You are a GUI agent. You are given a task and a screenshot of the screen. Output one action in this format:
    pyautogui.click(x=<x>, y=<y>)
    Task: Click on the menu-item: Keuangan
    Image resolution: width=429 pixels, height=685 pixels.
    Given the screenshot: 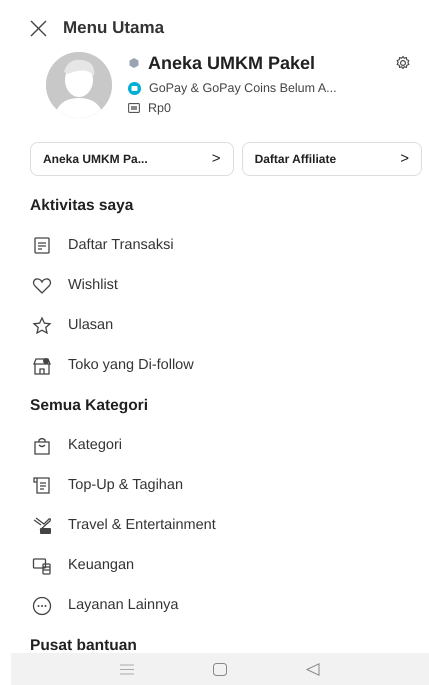 What is the action you would take?
    pyautogui.click(x=101, y=566)
    